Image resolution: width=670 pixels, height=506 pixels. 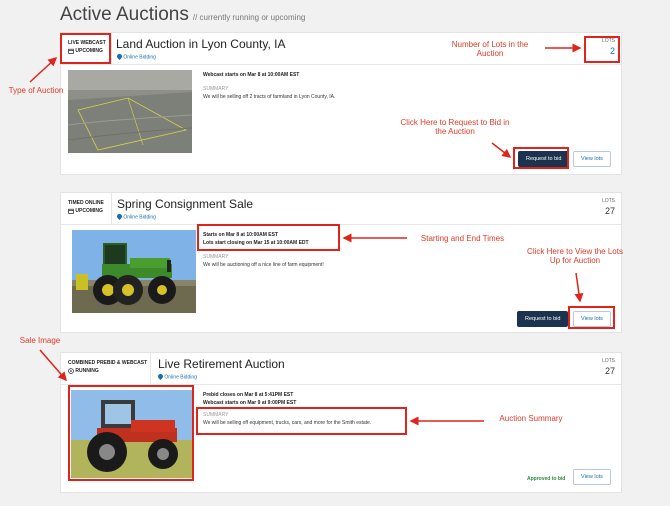 I want to click on arrow-view-lots, so click(x=579, y=287).